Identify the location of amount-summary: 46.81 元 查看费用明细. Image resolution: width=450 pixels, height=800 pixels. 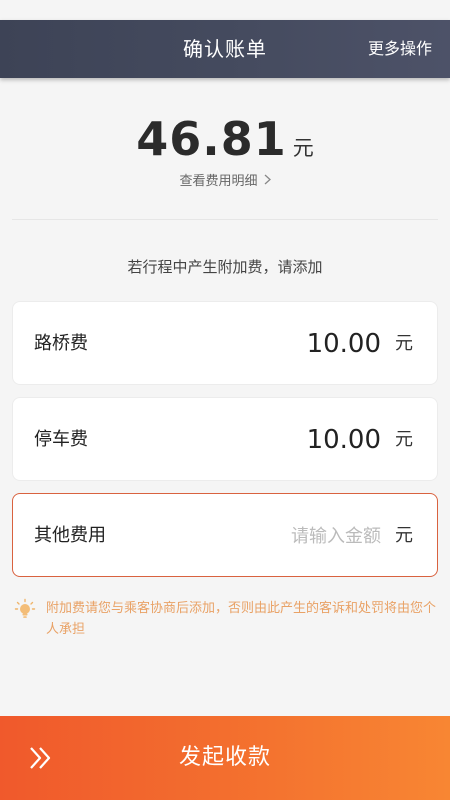
(225, 150).